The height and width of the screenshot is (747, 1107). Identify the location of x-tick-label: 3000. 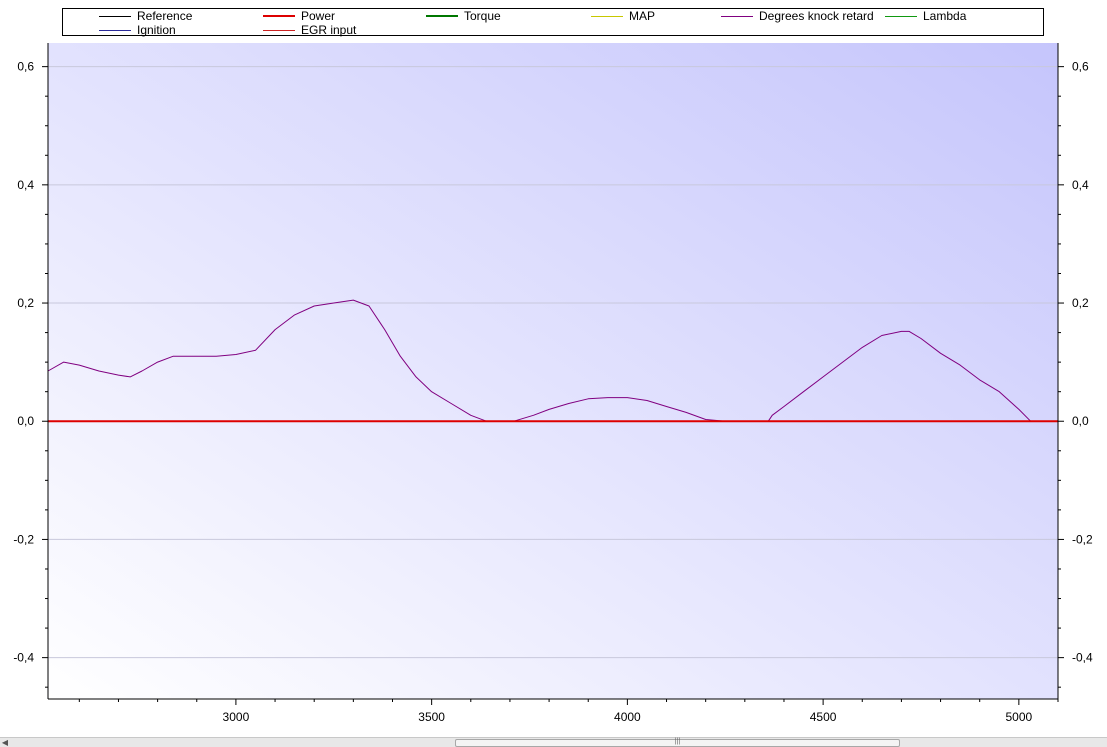
(236, 717).